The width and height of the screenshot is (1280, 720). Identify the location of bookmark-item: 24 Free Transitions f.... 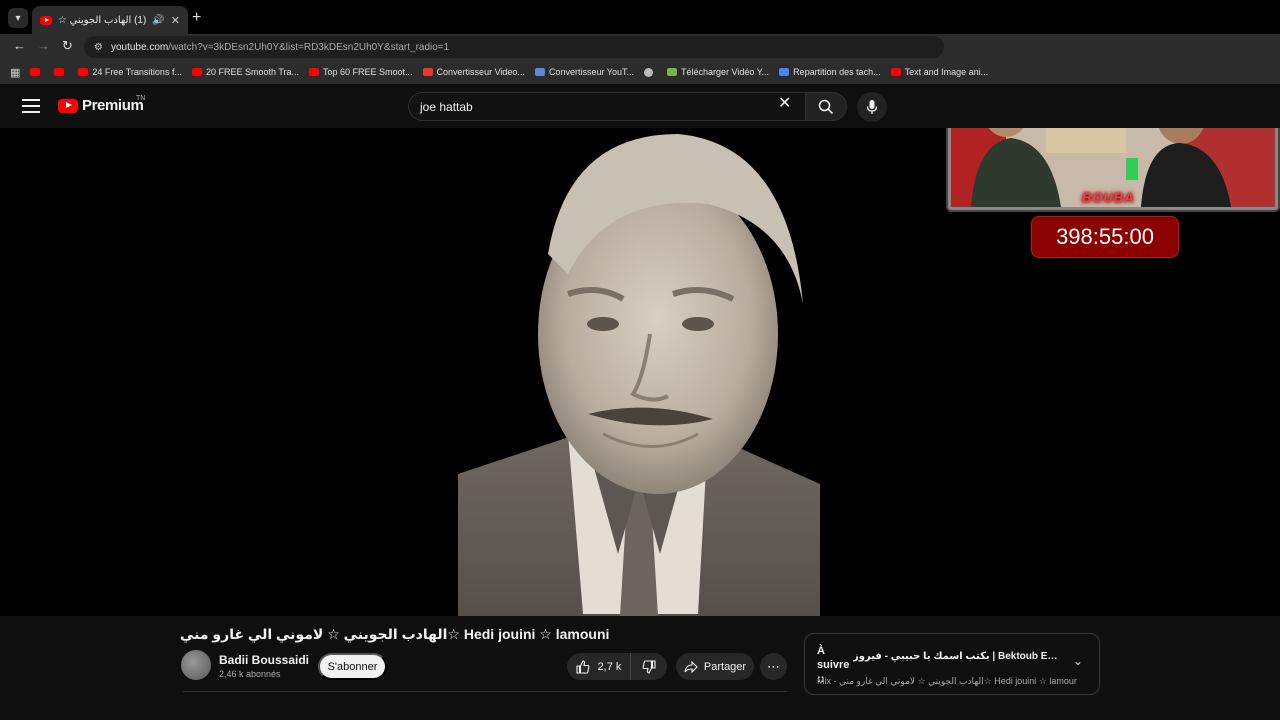
(130, 72).